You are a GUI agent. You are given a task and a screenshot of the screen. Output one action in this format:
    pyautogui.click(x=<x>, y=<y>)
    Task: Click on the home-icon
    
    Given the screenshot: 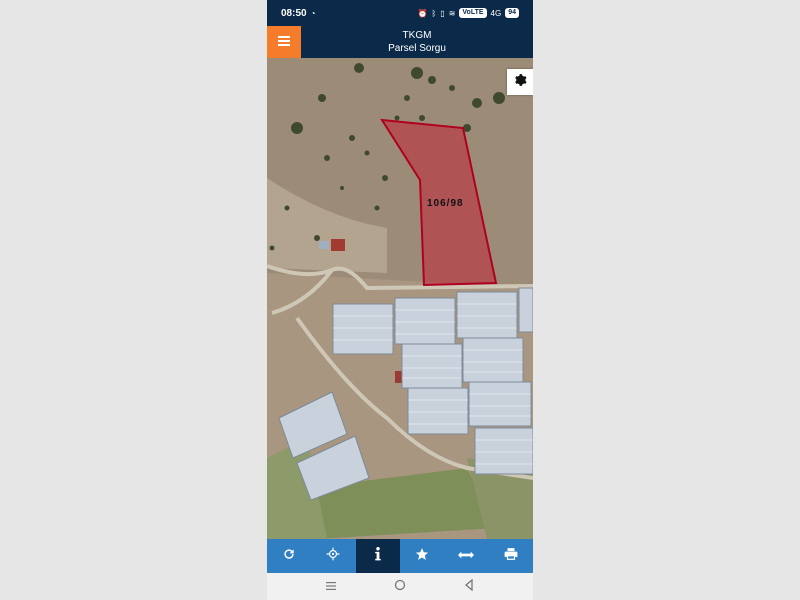 What is the action you would take?
    pyautogui.click(x=400, y=587)
    